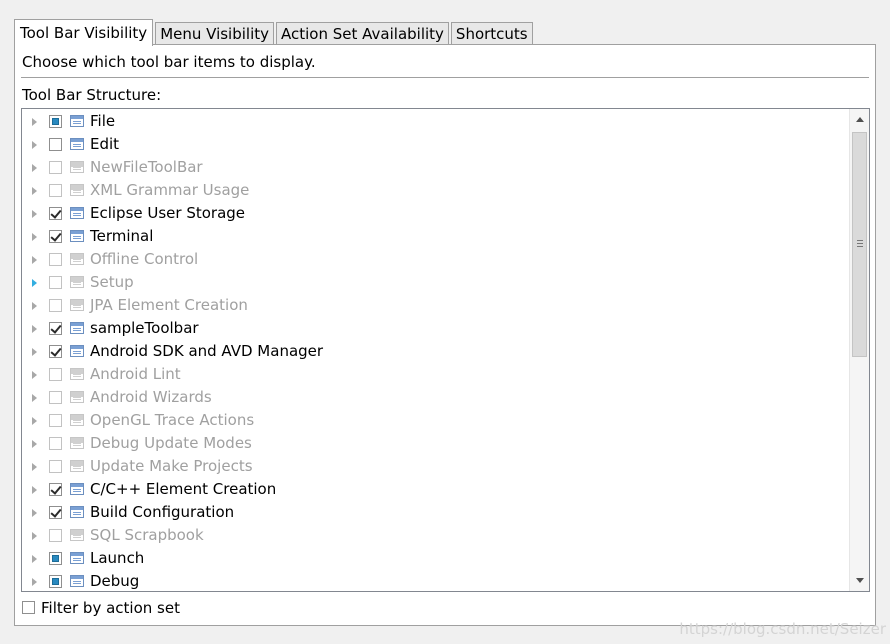 This screenshot has width=890, height=644. What do you see at coordinates (171, 443) in the screenshot?
I see `tree-item-label: Debug Update Modes` at bounding box center [171, 443].